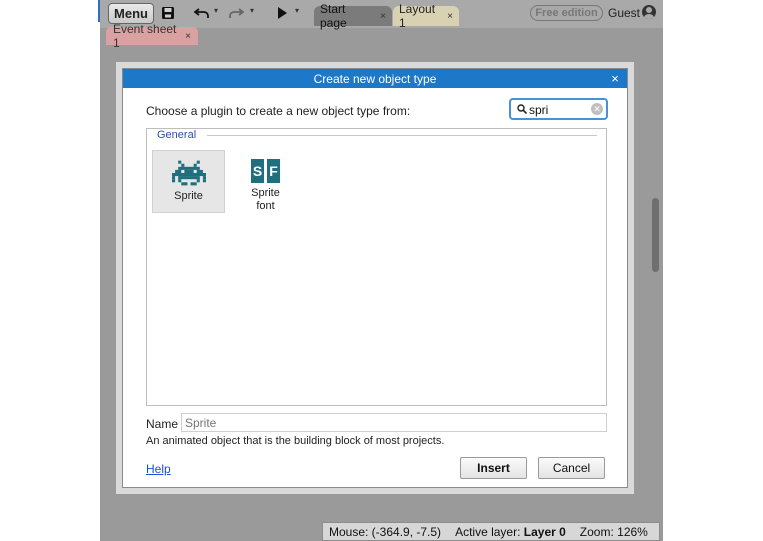 Image resolution: width=763 pixels, height=541 pixels. Describe the element at coordinates (544, 531) in the screenshot. I see `active-layer-value: Layer 0` at that location.